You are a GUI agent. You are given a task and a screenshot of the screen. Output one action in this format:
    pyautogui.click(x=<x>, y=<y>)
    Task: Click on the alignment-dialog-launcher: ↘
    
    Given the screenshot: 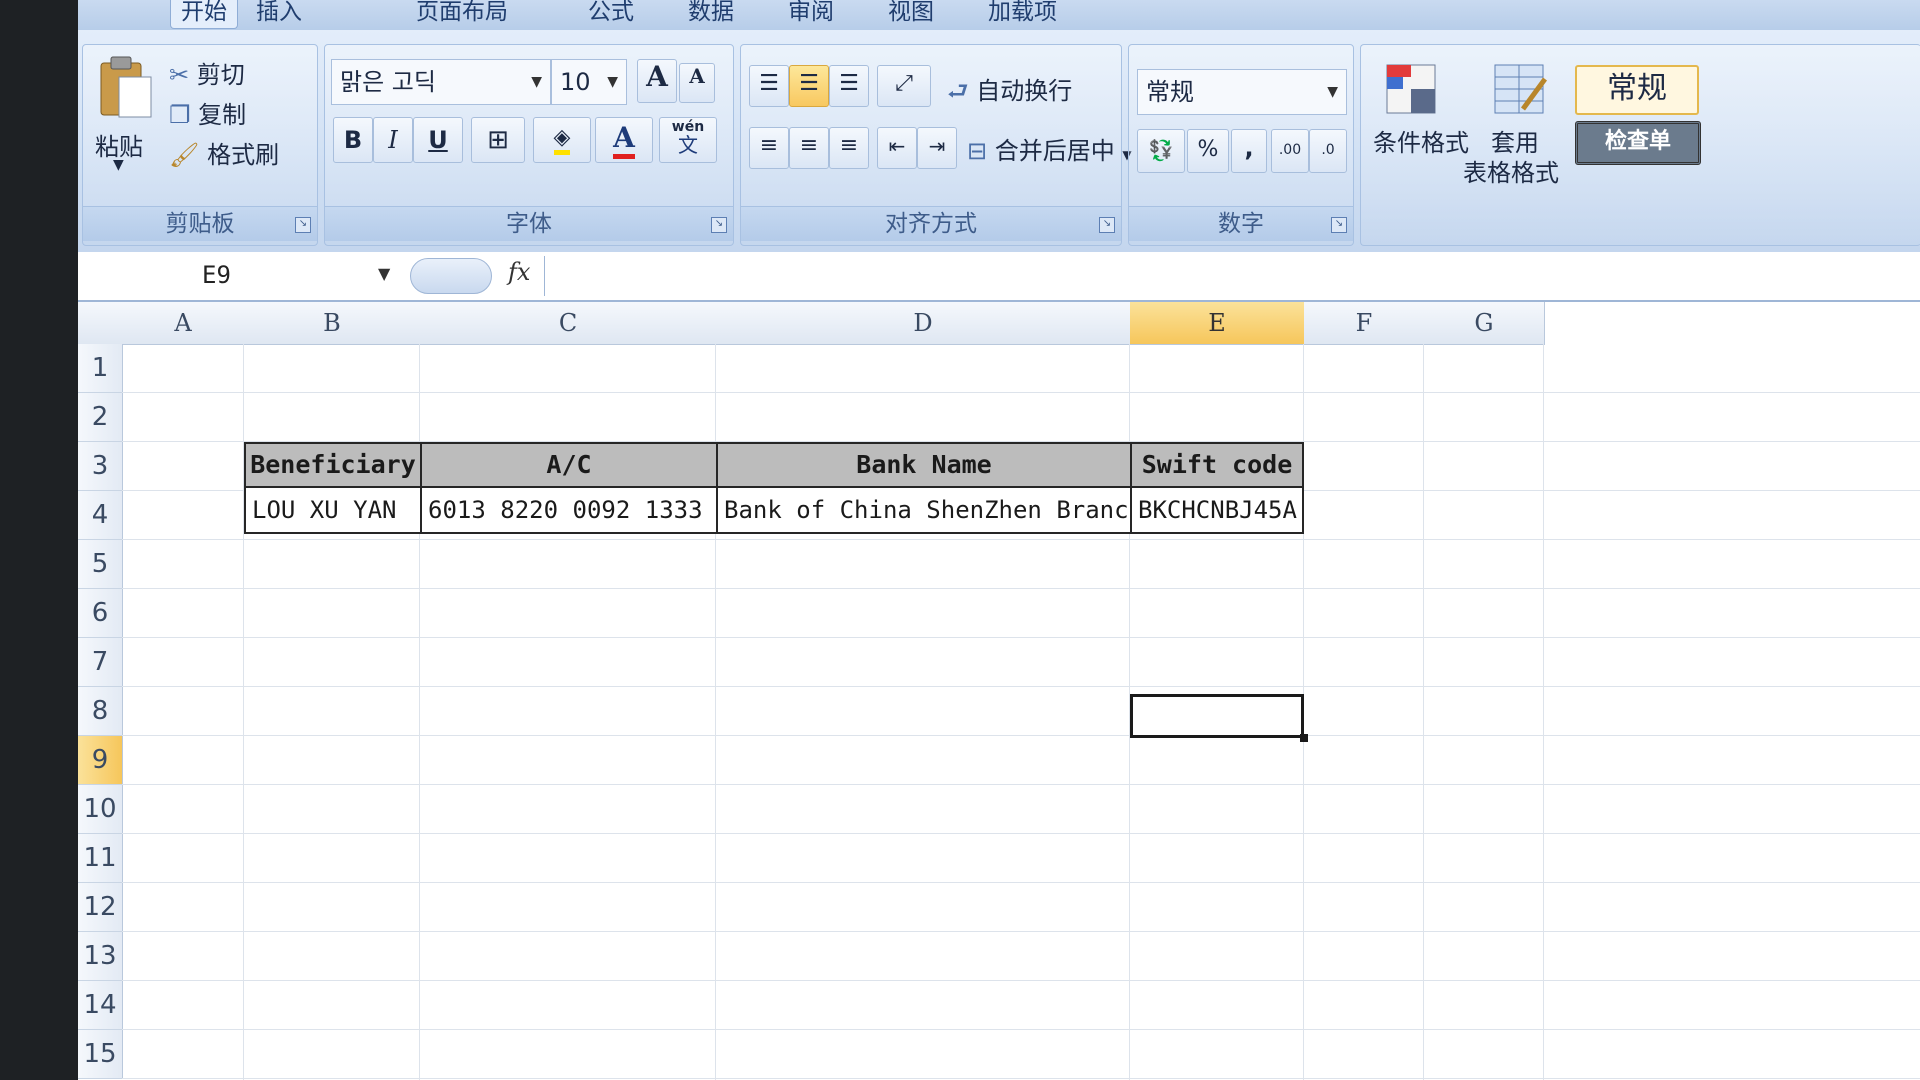 What is the action you would take?
    pyautogui.click(x=1107, y=225)
    